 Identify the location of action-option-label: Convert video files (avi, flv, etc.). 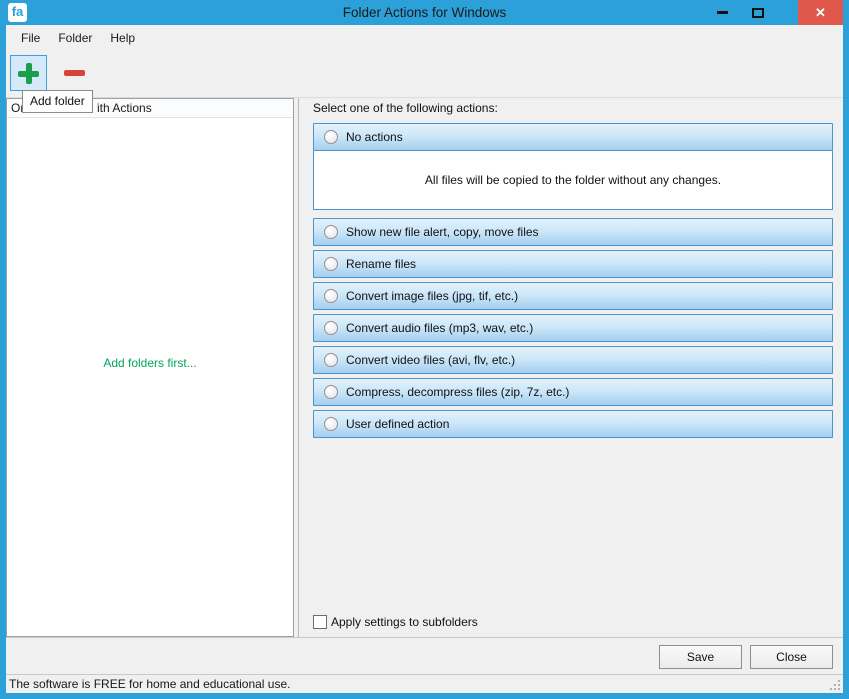
(431, 360).